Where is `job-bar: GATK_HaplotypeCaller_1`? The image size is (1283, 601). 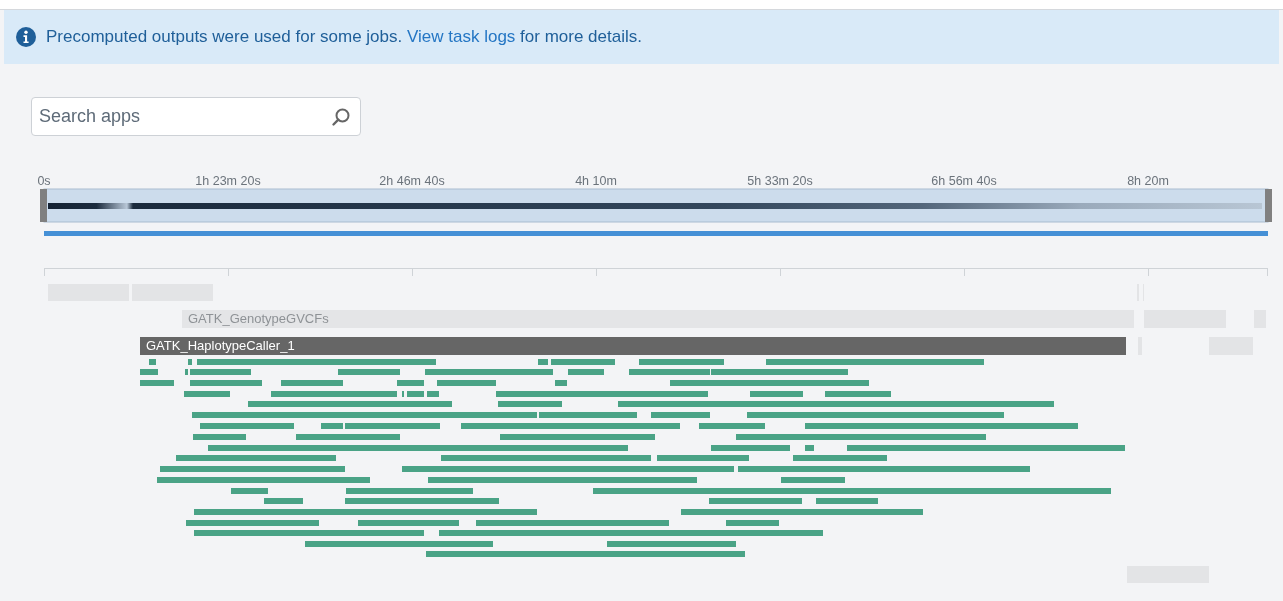 job-bar: GATK_HaplotypeCaller_1 is located at coordinates (633, 346).